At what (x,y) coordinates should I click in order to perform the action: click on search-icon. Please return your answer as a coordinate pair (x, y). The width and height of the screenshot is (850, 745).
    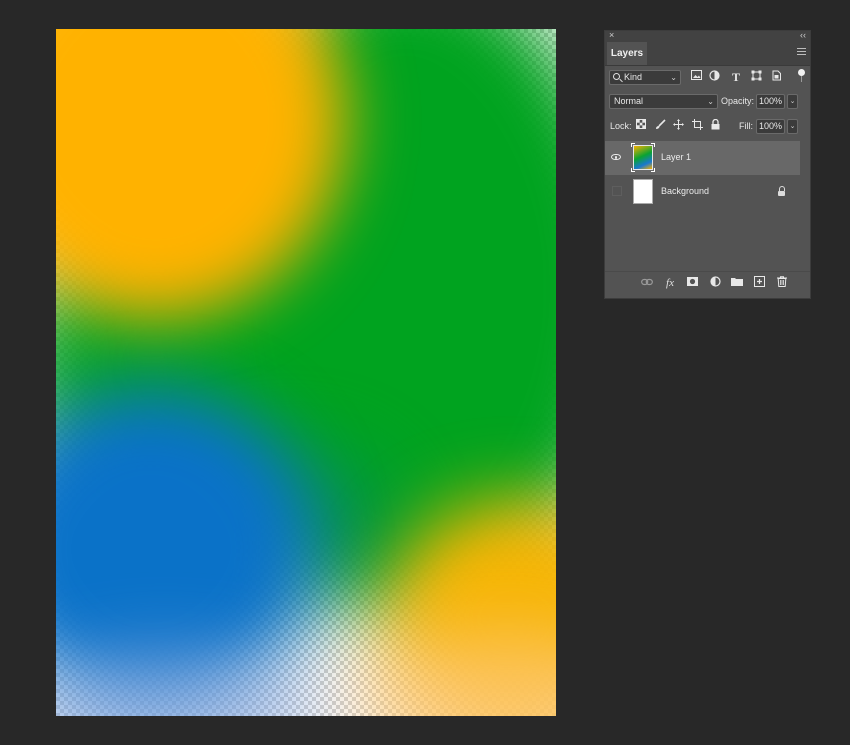
    Looking at the image, I should click on (616, 76).